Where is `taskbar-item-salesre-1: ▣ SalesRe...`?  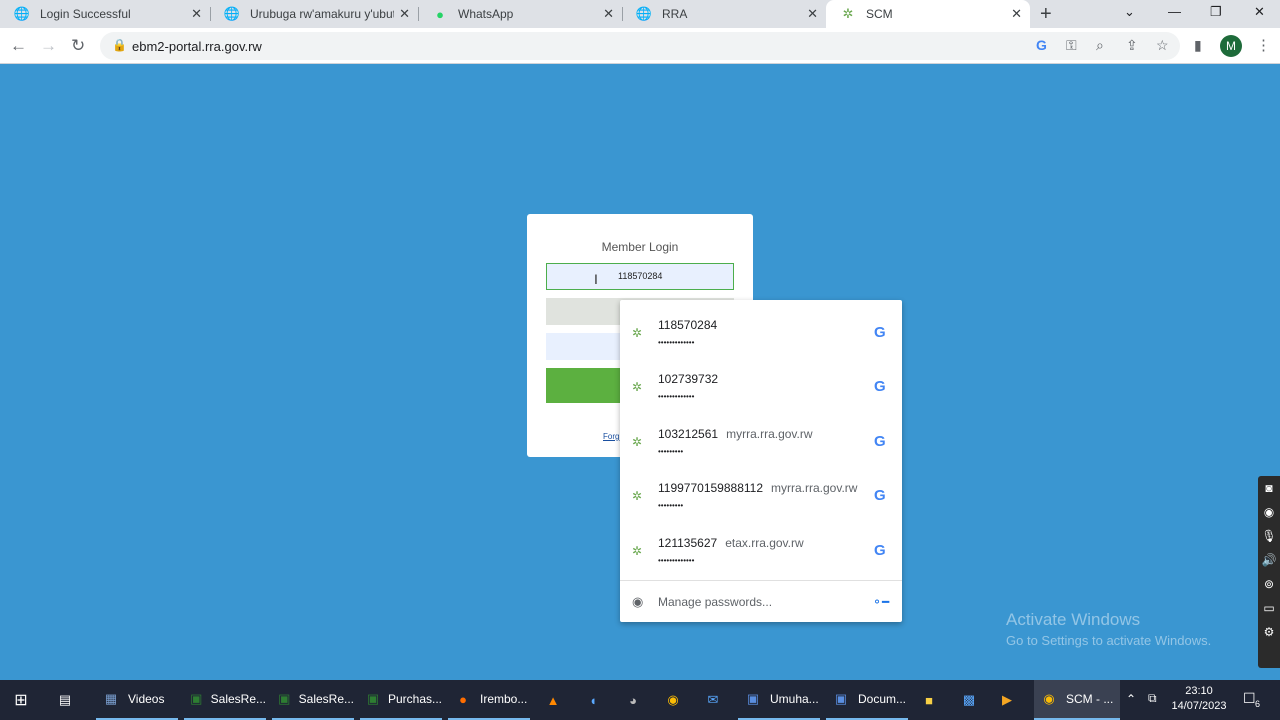 taskbar-item-salesre-1: ▣ SalesRe... is located at coordinates (225, 700).